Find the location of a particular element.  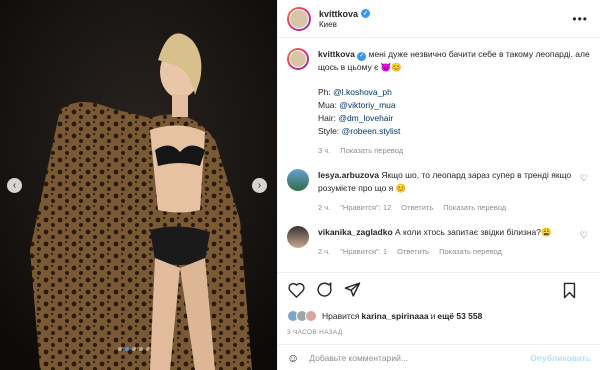

comment-username: lesya.arbuzova is located at coordinates (348, 175).